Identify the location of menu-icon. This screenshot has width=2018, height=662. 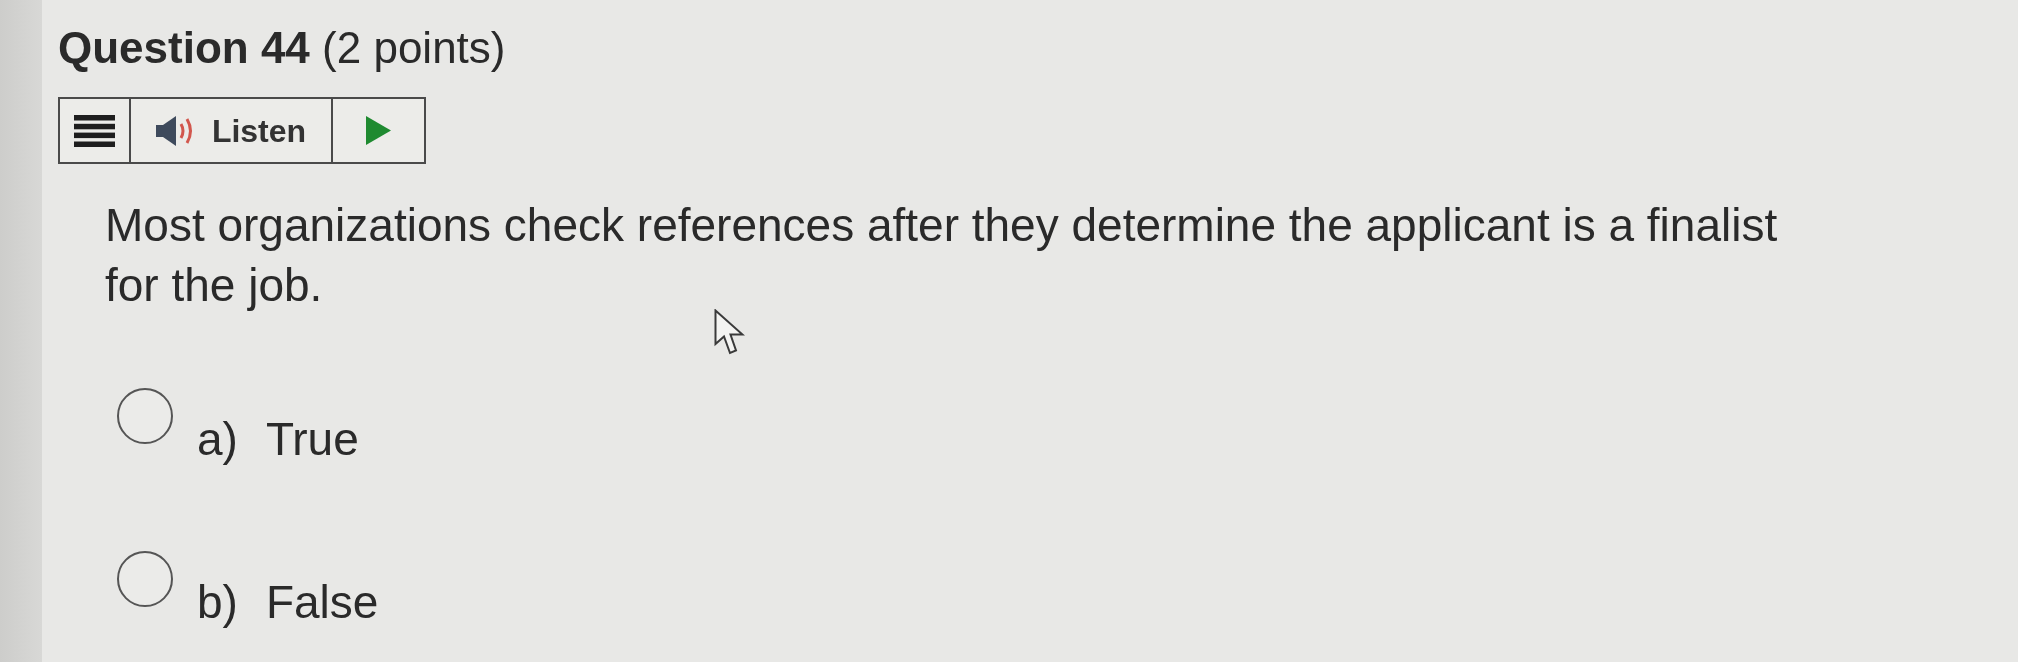
(94, 130).